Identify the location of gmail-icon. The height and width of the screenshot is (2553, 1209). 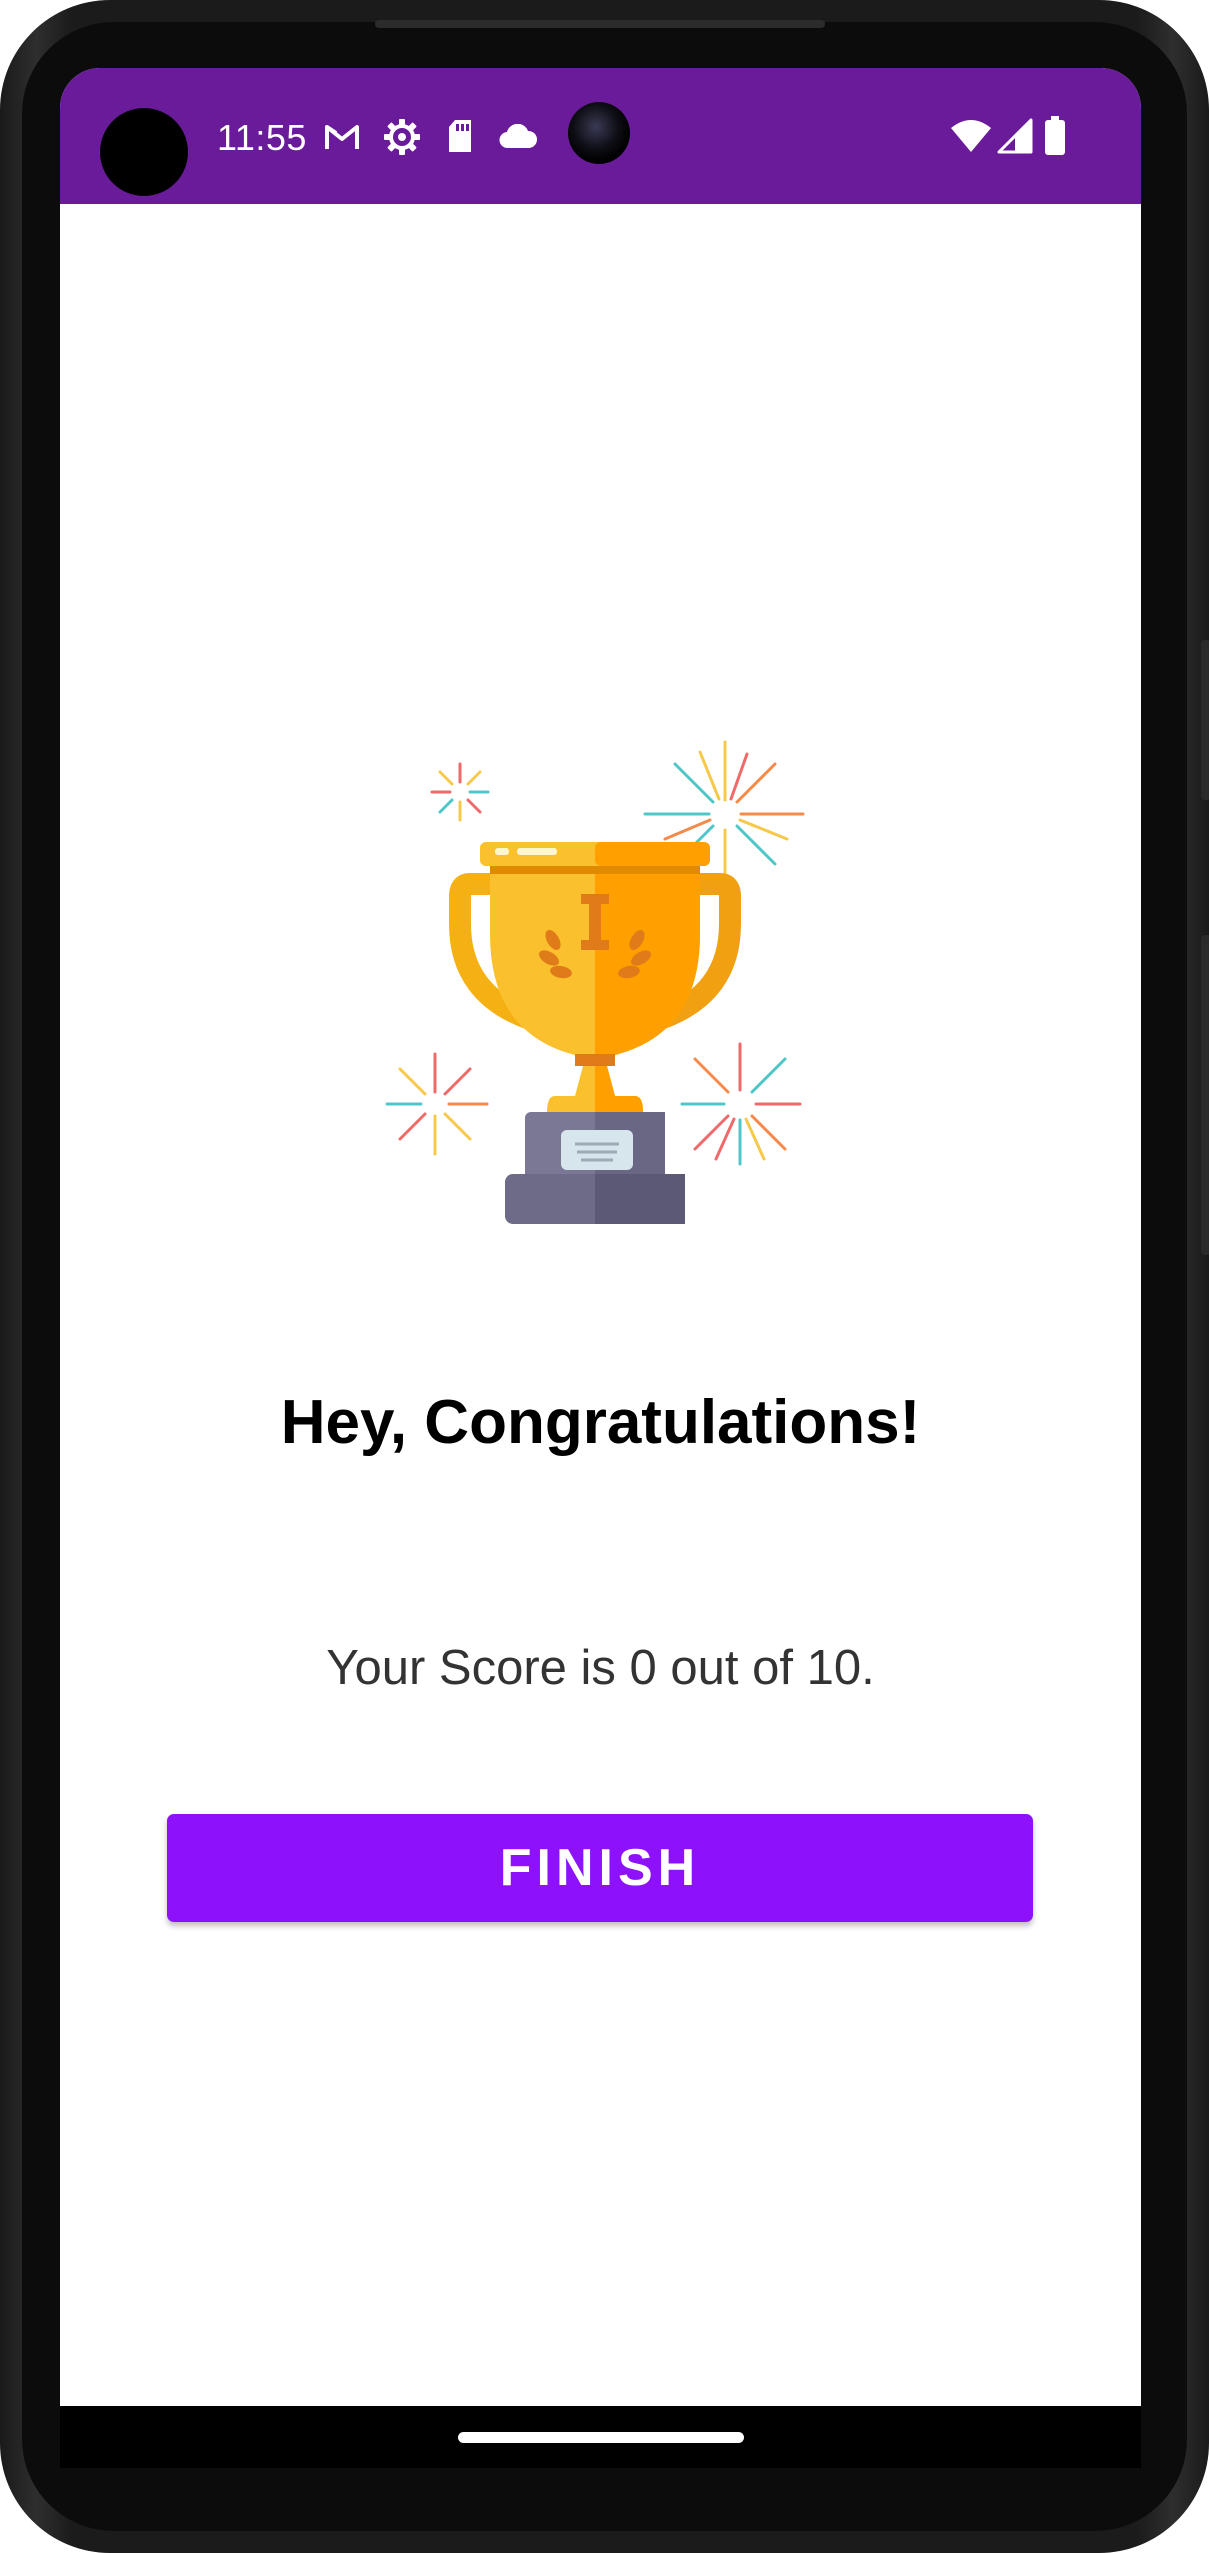
(342, 139).